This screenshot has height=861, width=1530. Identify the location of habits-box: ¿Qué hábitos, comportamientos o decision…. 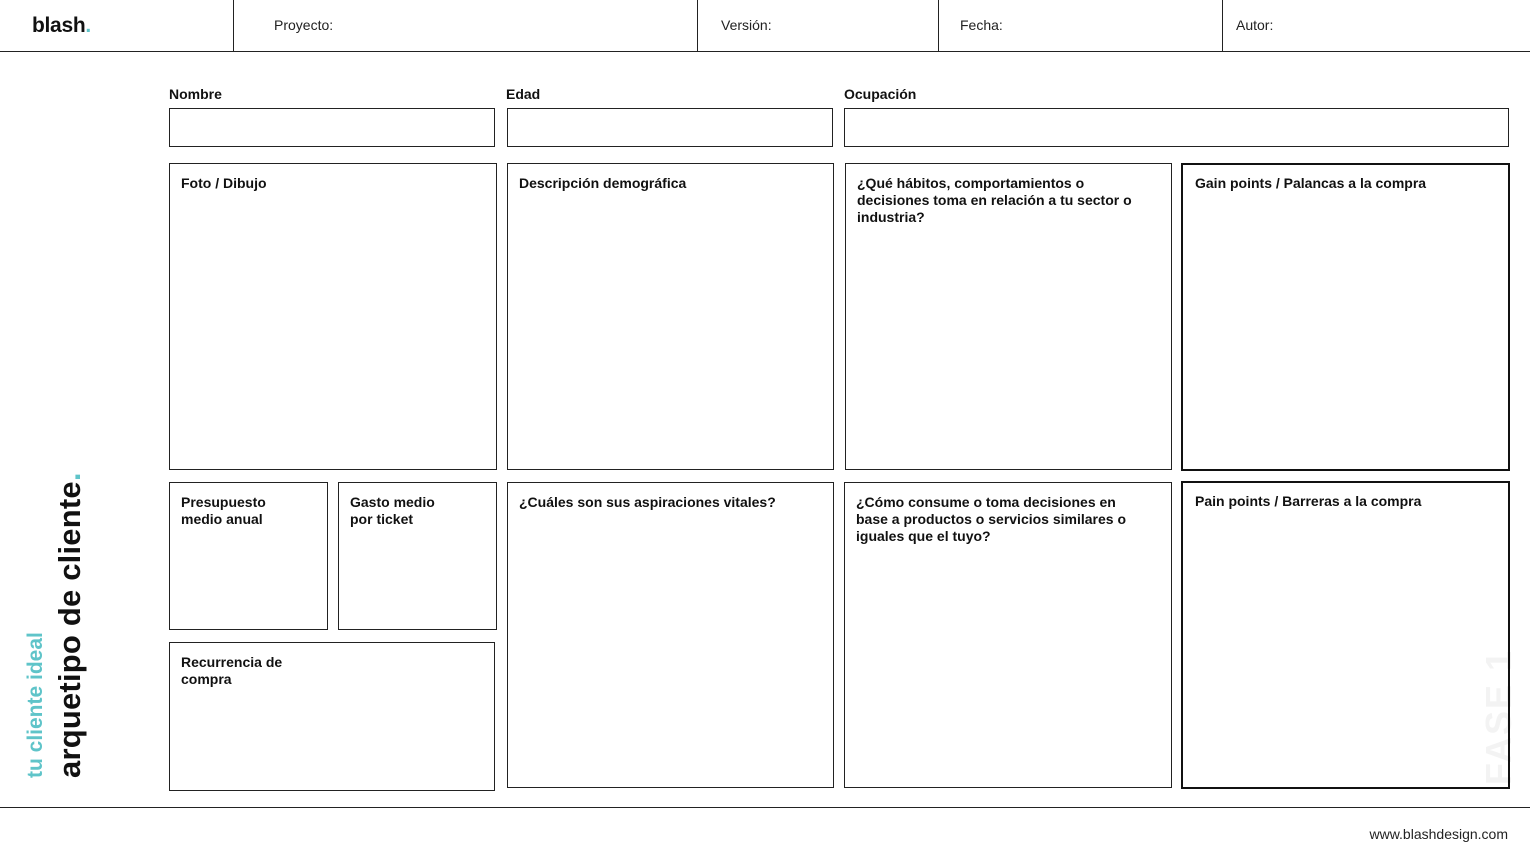
(1008, 316).